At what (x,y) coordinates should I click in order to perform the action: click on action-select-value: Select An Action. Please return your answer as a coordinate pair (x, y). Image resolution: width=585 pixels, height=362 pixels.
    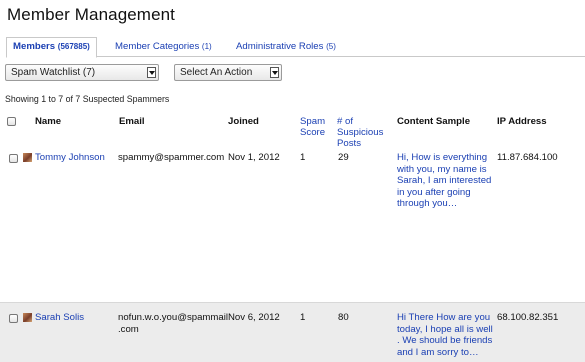
    Looking at the image, I should click on (216, 72).